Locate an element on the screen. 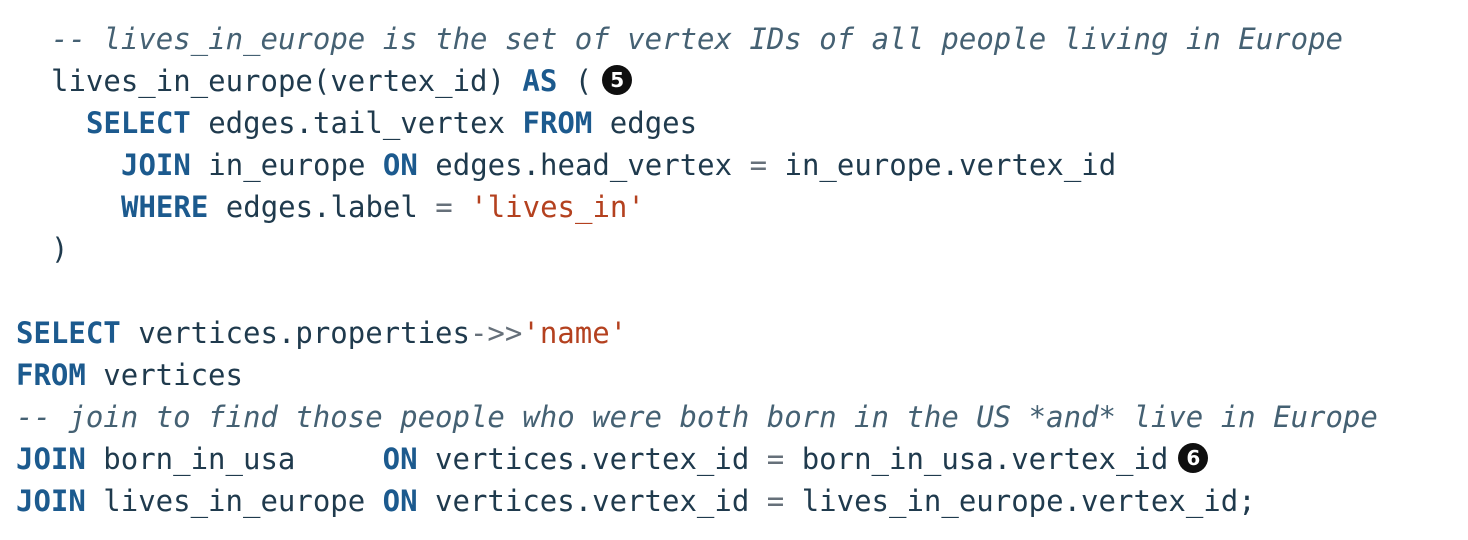  code-token-id: vertices.properties is located at coordinates (295, 333).